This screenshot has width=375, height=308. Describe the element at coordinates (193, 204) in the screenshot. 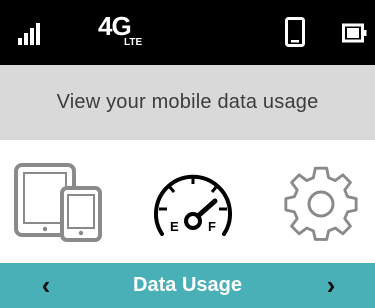

I see `fuel-gauge-icon: E F` at that location.